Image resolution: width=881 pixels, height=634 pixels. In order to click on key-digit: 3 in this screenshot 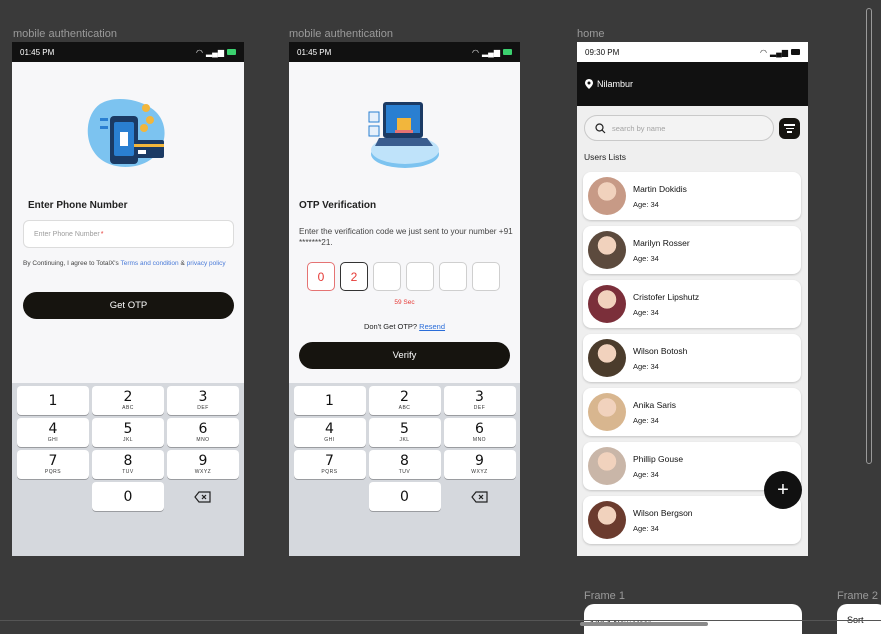, I will do `click(479, 397)`.